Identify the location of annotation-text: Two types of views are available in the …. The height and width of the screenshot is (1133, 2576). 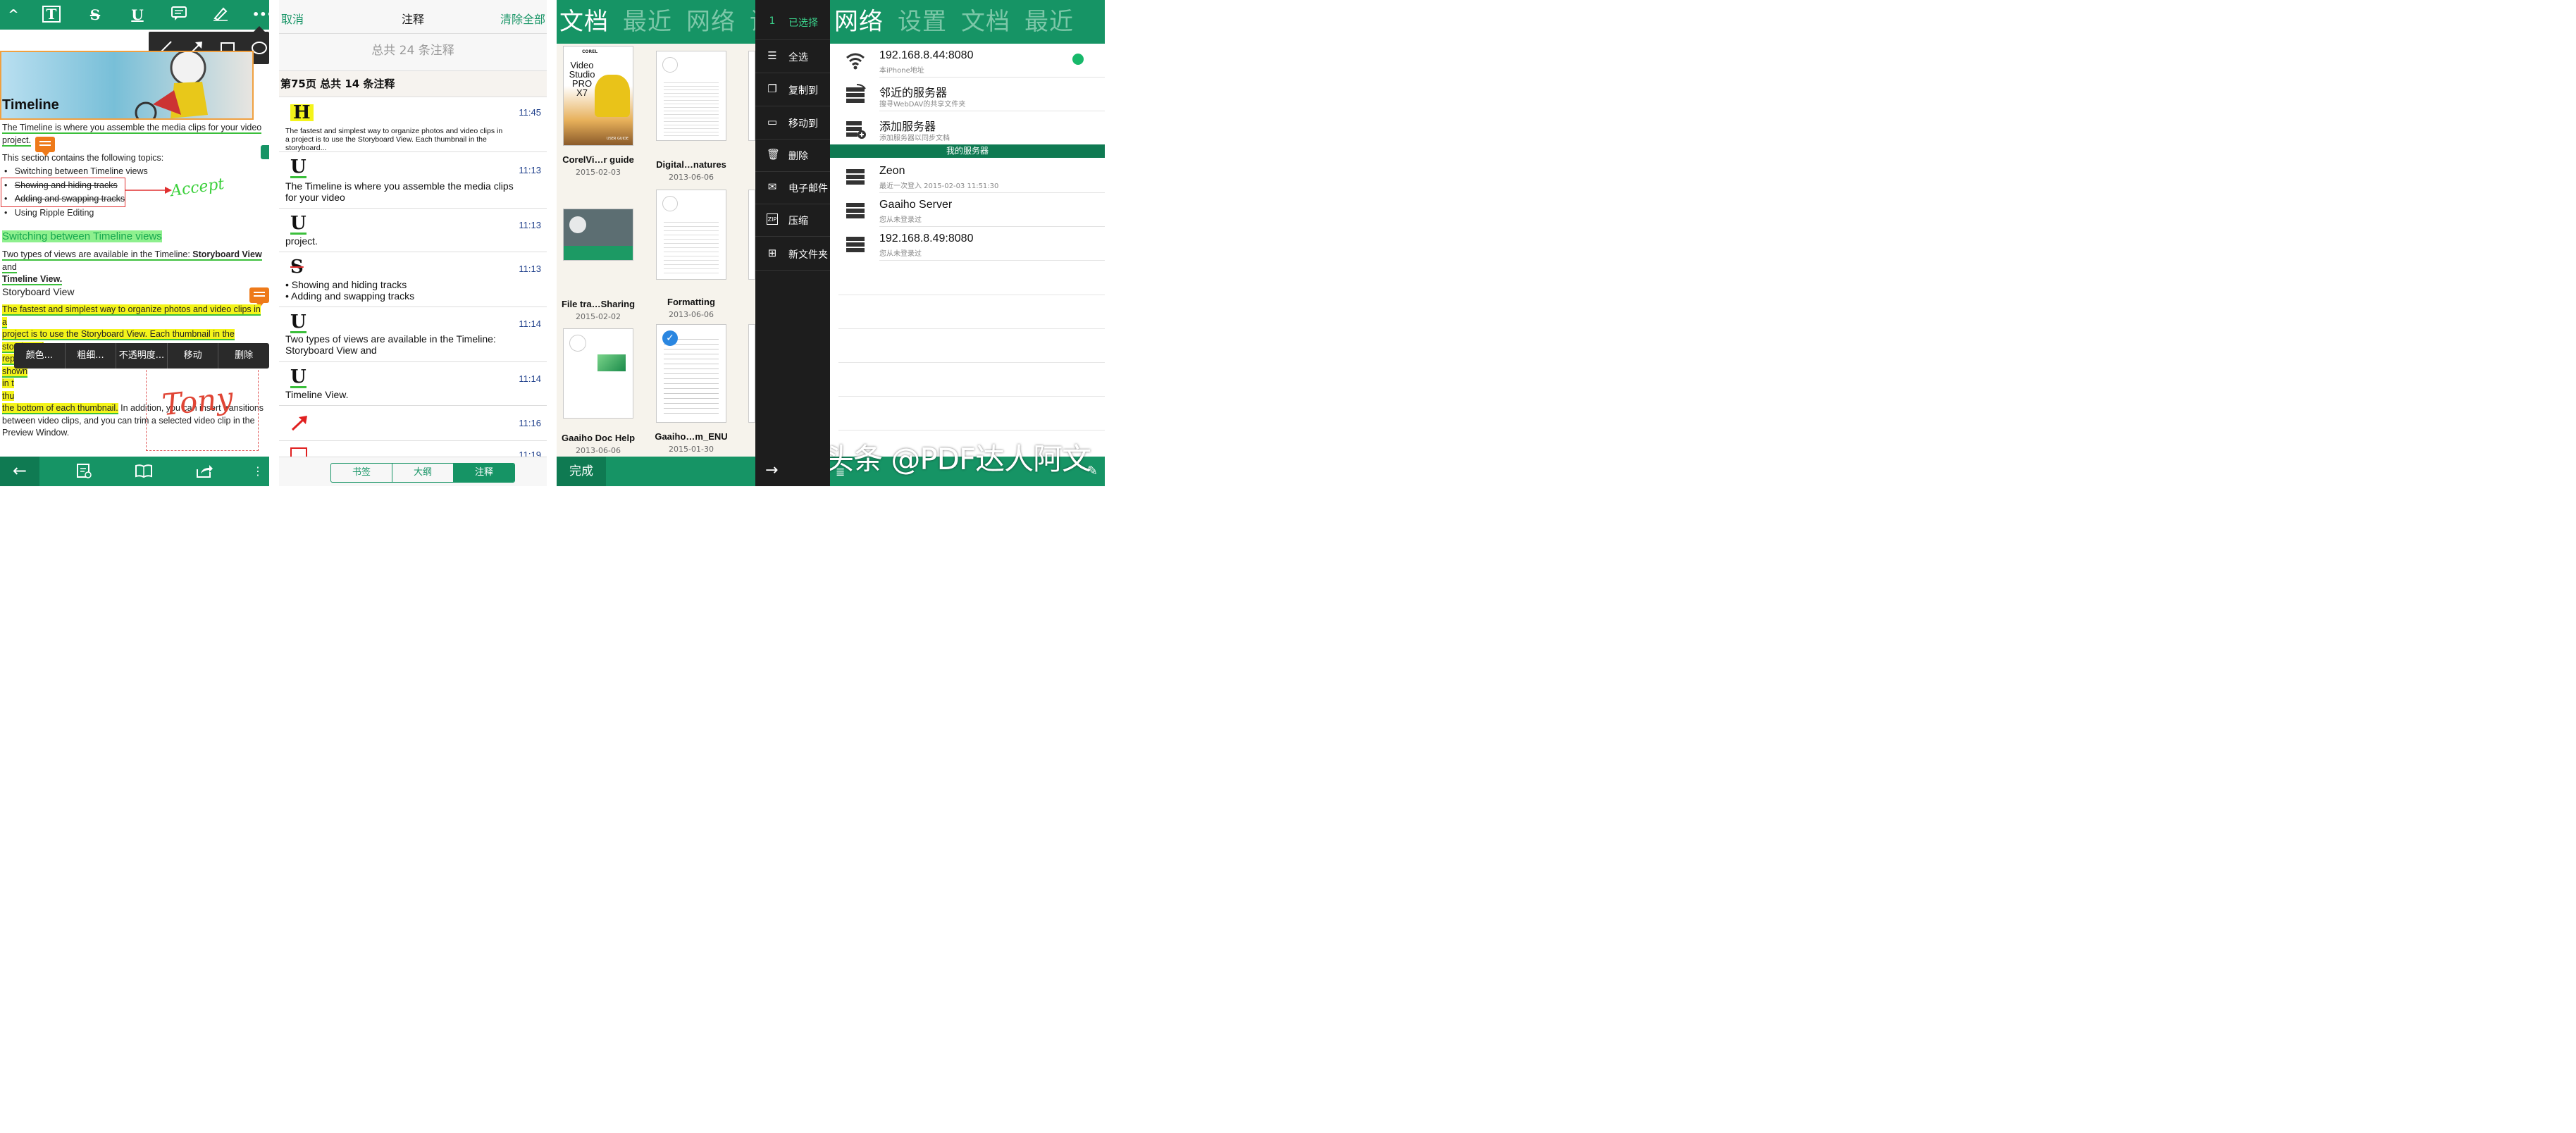
(390, 344).